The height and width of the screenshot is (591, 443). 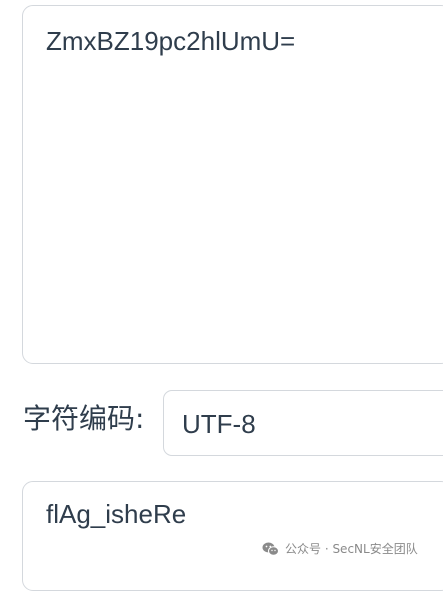 I want to click on encoding-select: UTF-8, so click(x=303, y=423).